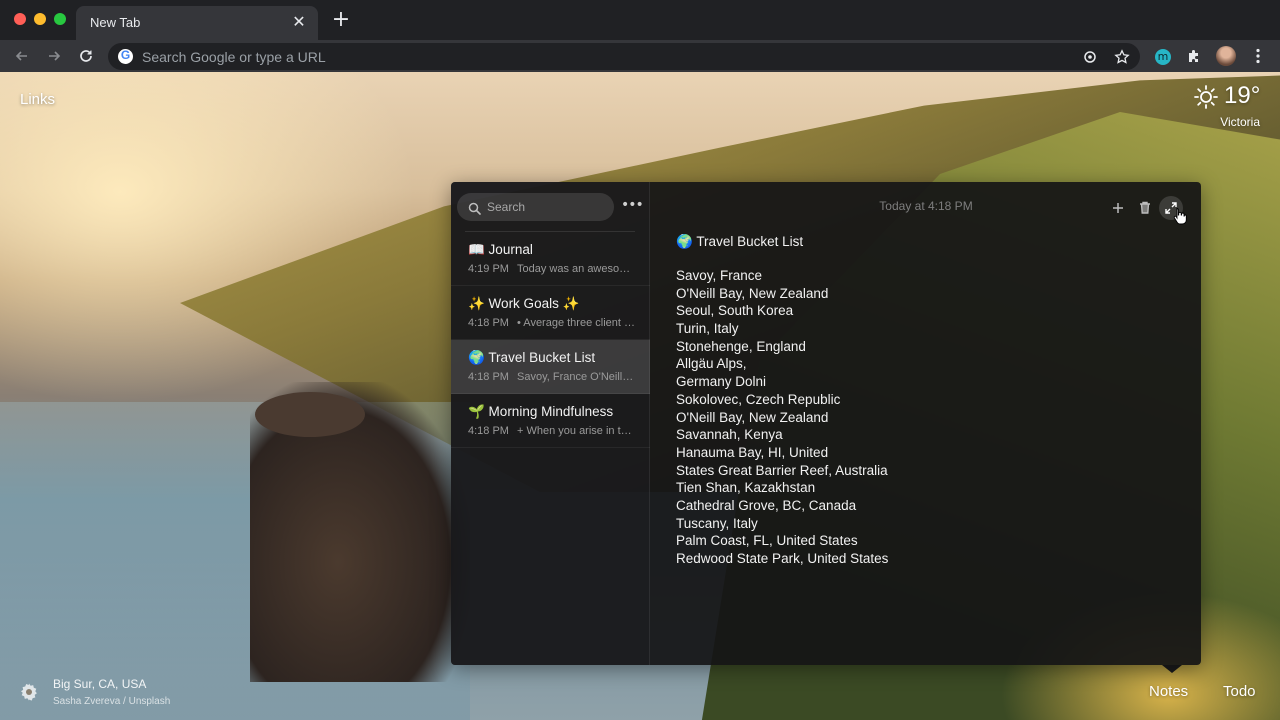 Image resolution: width=1280 pixels, height=720 pixels. I want to click on close-window-button, so click(20, 19).